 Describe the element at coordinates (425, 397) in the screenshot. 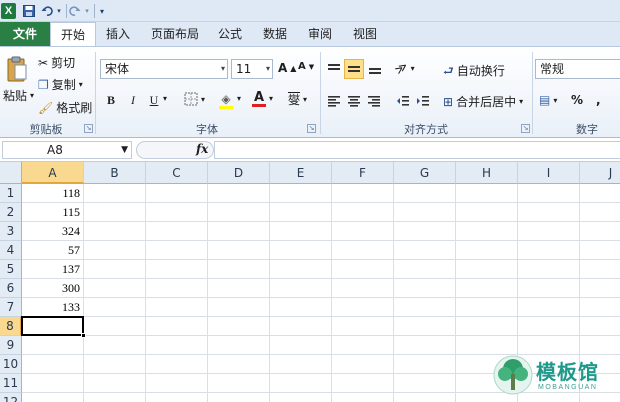

I see `cell-g12` at that location.